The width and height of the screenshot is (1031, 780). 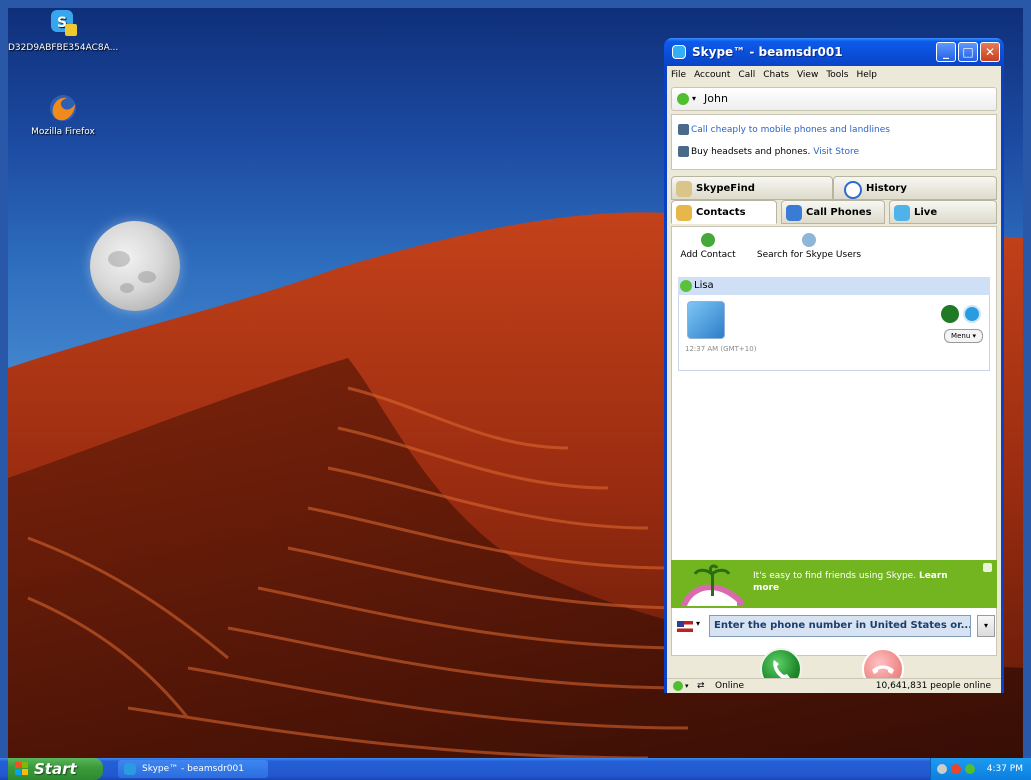 I want to click on window-title: Skype™ - beamsdr001, so click(x=767, y=52).